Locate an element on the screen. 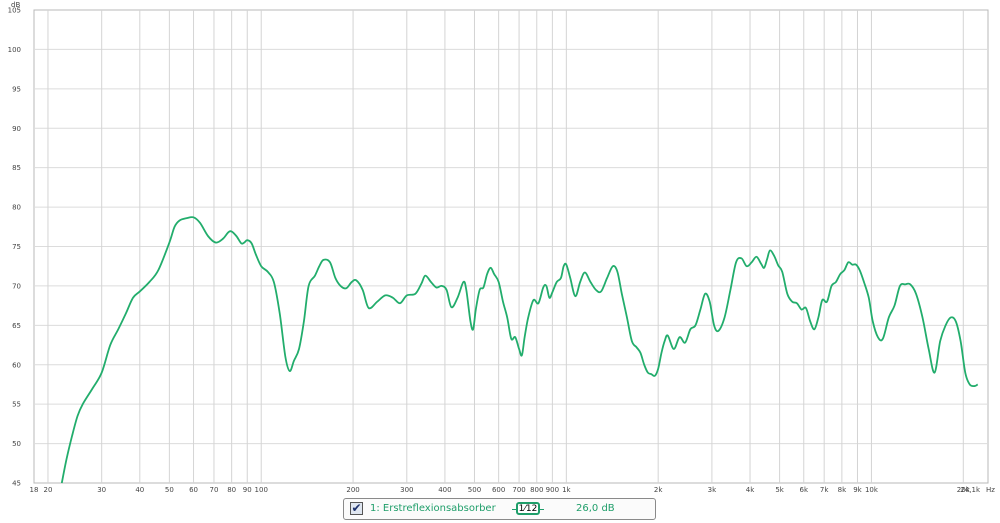 The image size is (1000, 523). x-tick-label: 30 is located at coordinates (101, 490).